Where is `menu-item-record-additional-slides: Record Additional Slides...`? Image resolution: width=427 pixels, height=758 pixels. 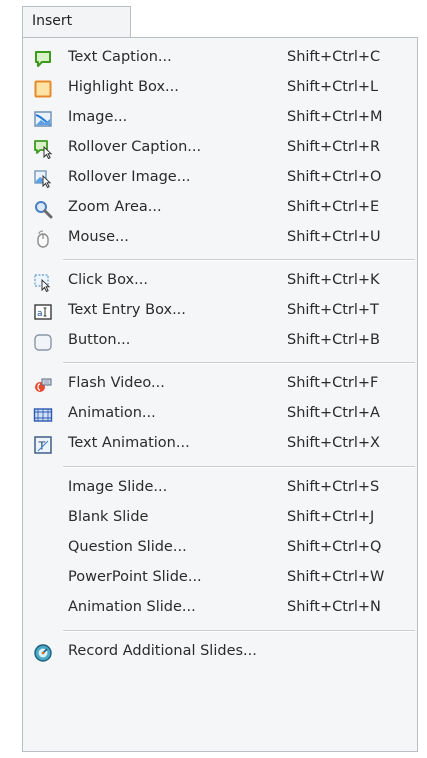
menu-item-record-additional-slides: Record Additional Slides... is located at coordinates (220, 653).